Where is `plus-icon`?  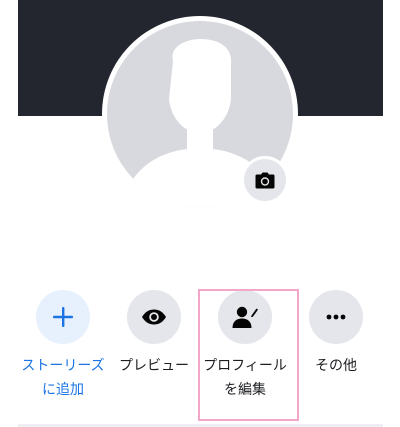
plus-icon is located at coordinates (63, 317).